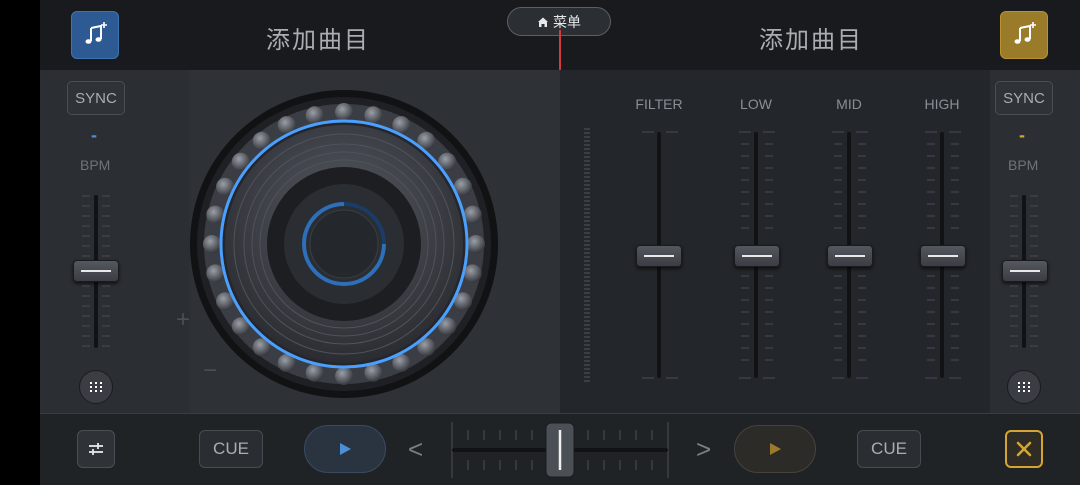  I want to click on high-slider-knob, so click(943, 256).